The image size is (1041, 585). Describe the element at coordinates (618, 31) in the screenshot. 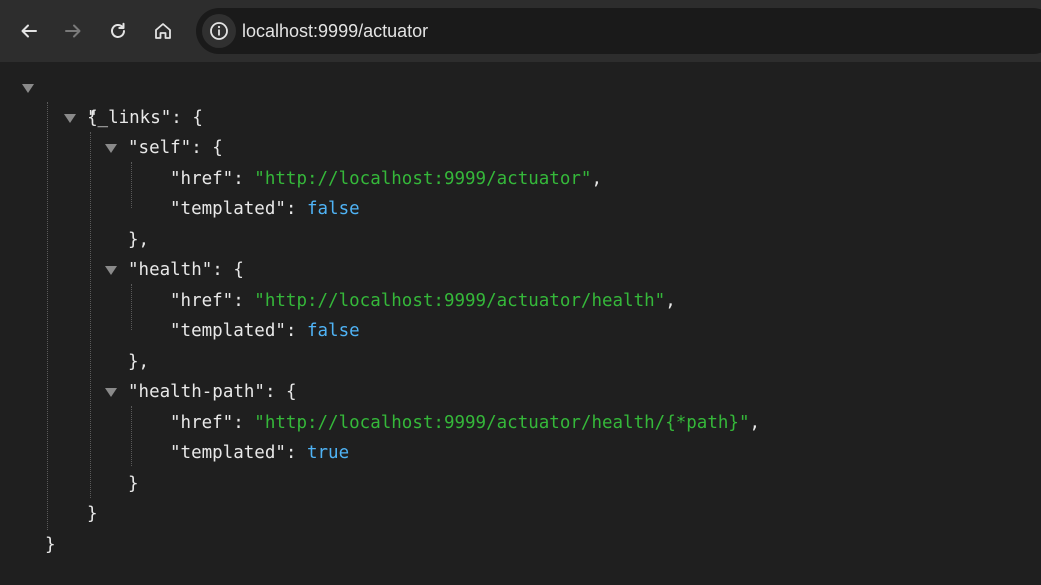

I see `address-bar: localhost:9999/actuator` at that location.